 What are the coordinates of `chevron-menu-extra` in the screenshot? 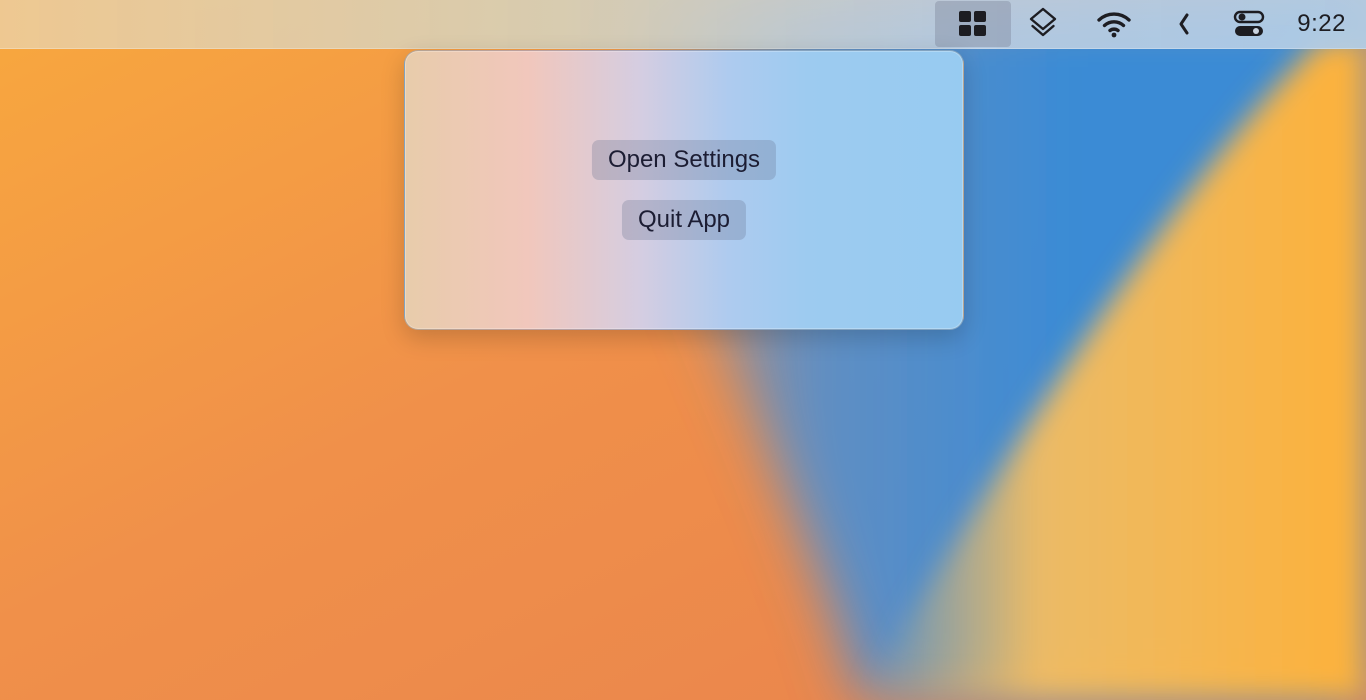 It's located at (1184, 24).